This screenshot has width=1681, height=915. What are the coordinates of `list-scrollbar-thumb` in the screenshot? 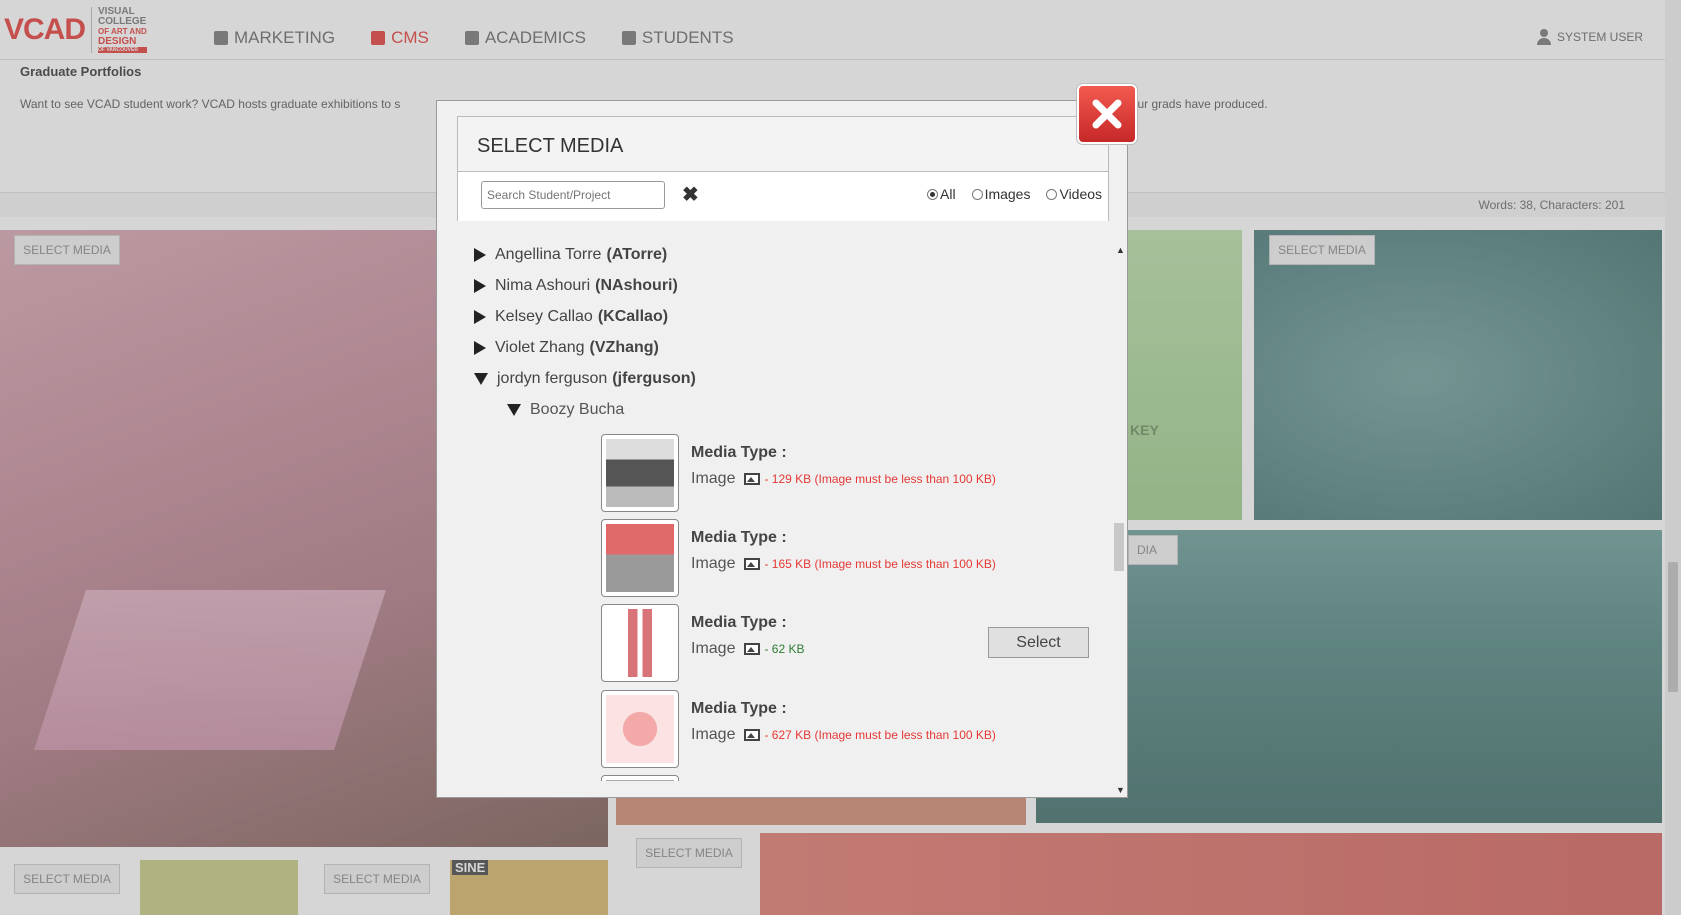 It's located at (1119, 547).